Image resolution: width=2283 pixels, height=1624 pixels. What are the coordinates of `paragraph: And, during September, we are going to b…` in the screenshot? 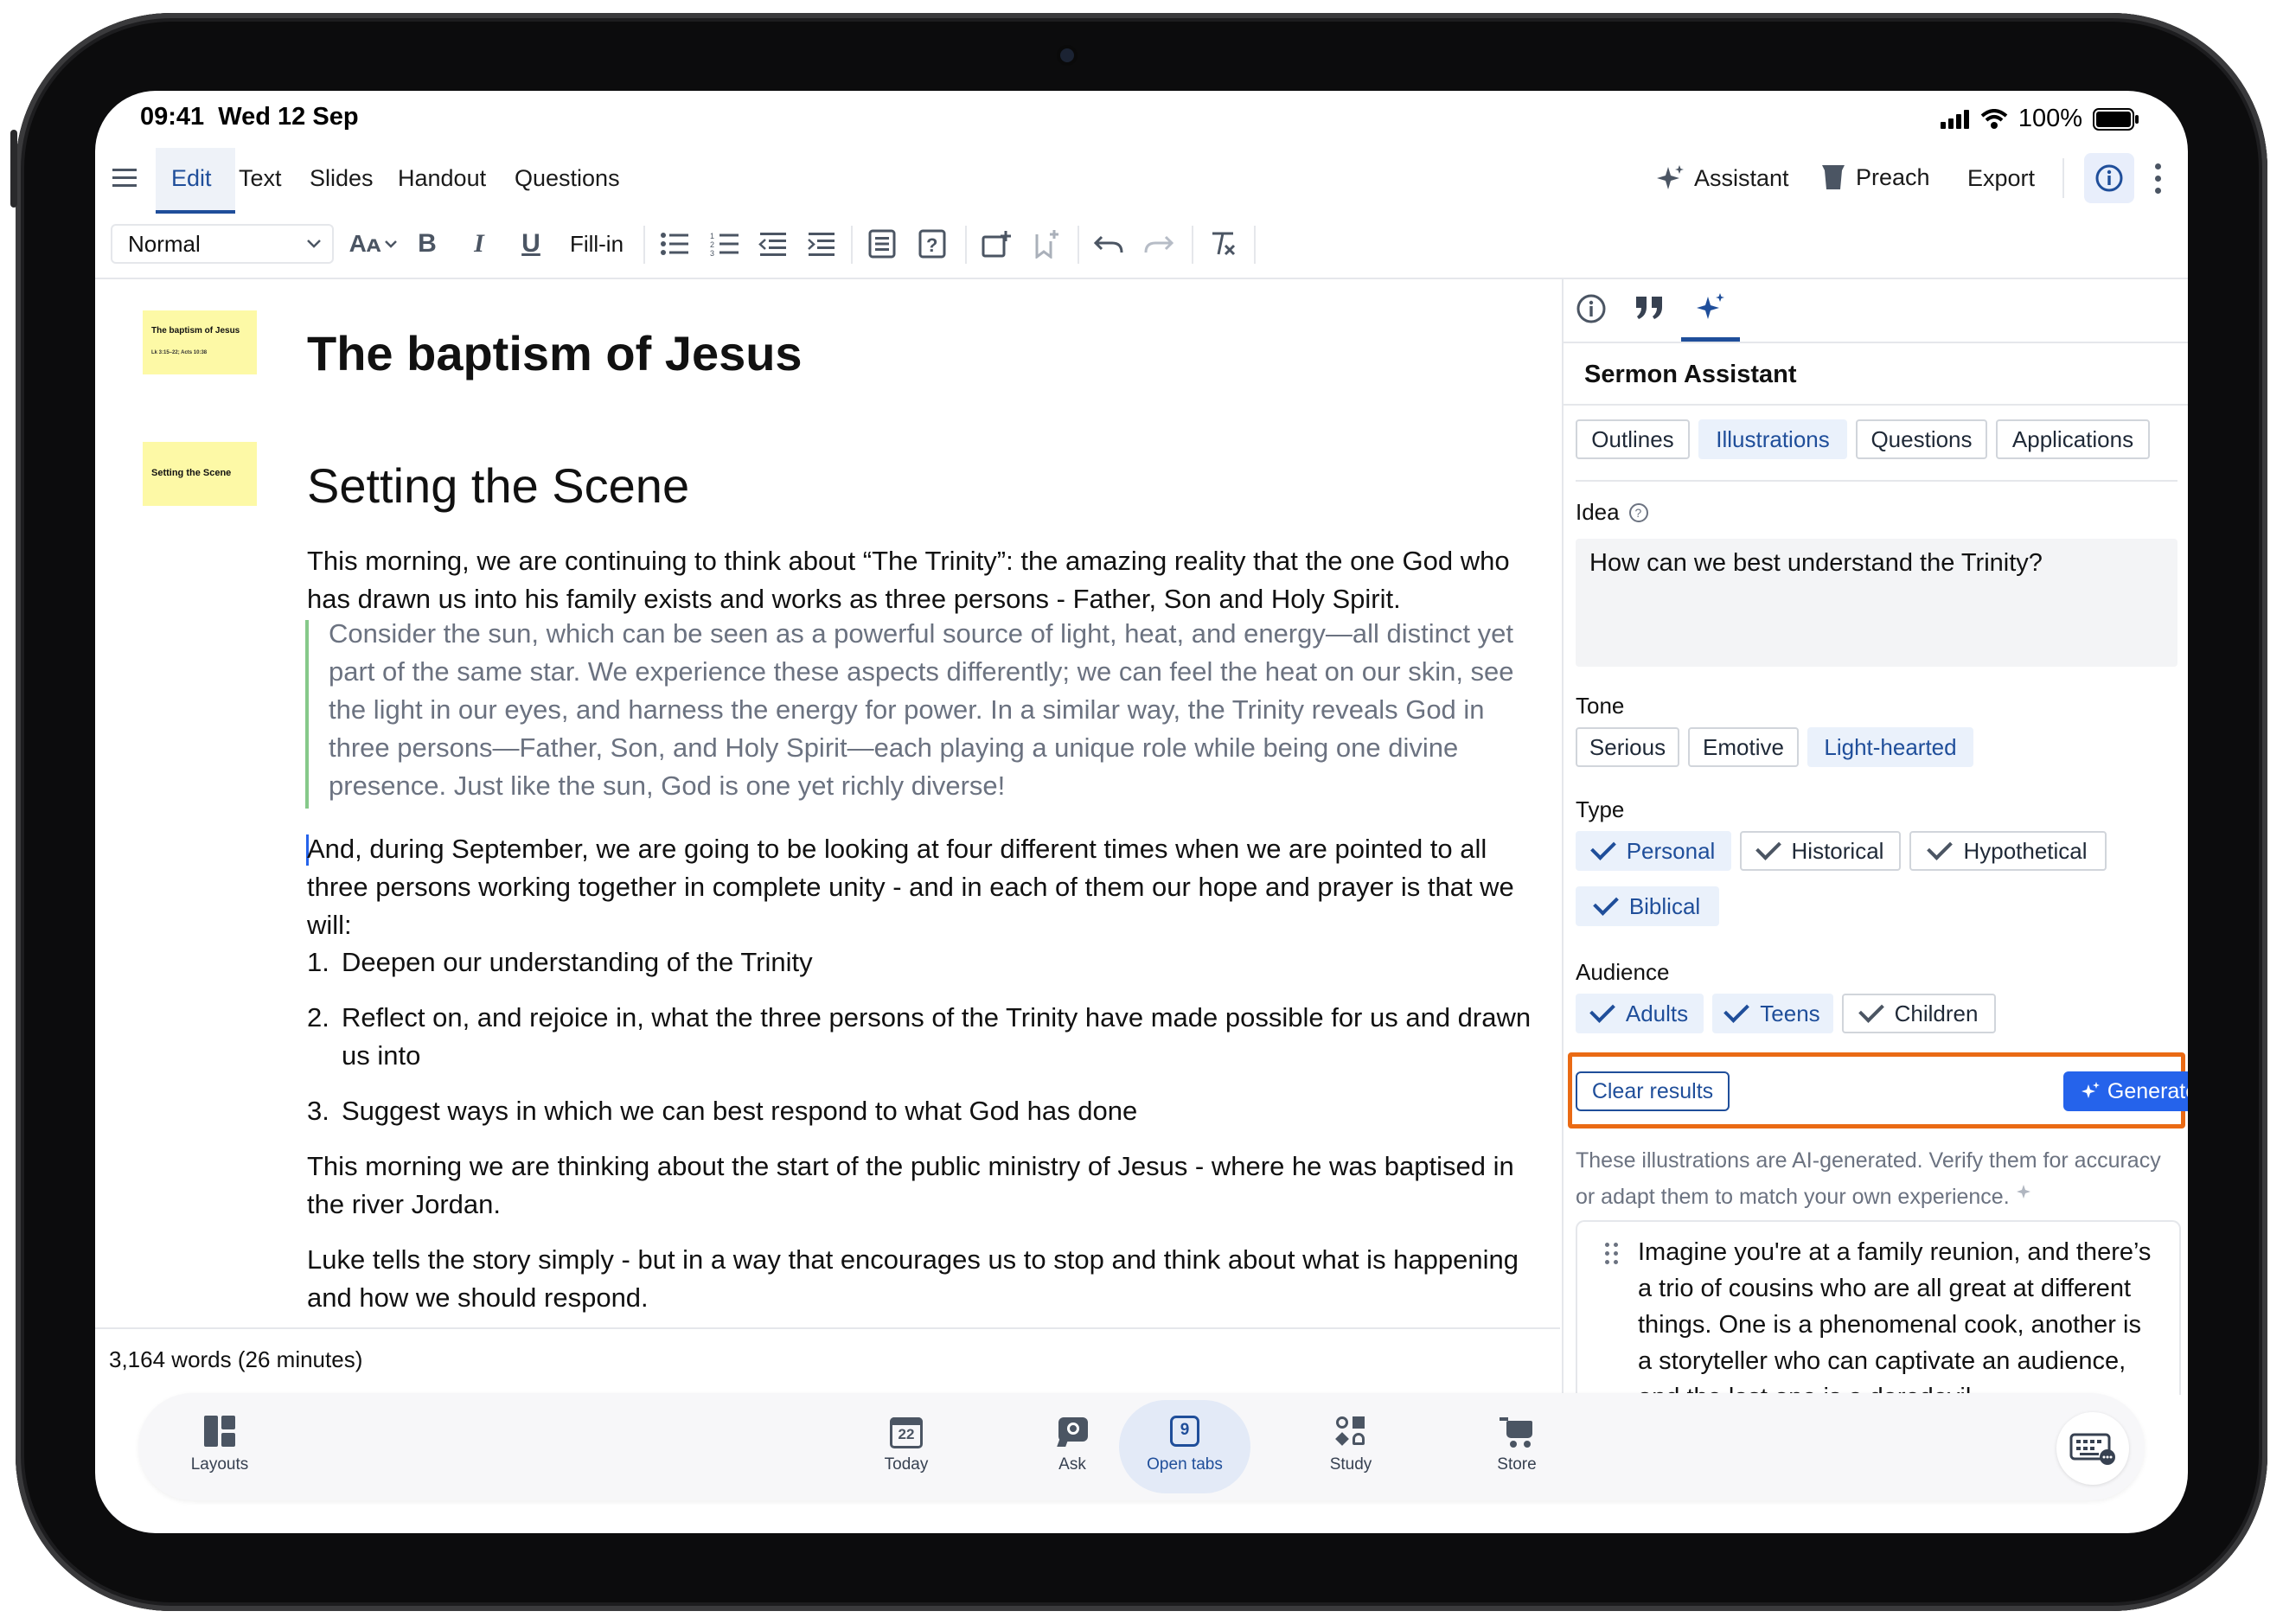 It's located at (910, 887).